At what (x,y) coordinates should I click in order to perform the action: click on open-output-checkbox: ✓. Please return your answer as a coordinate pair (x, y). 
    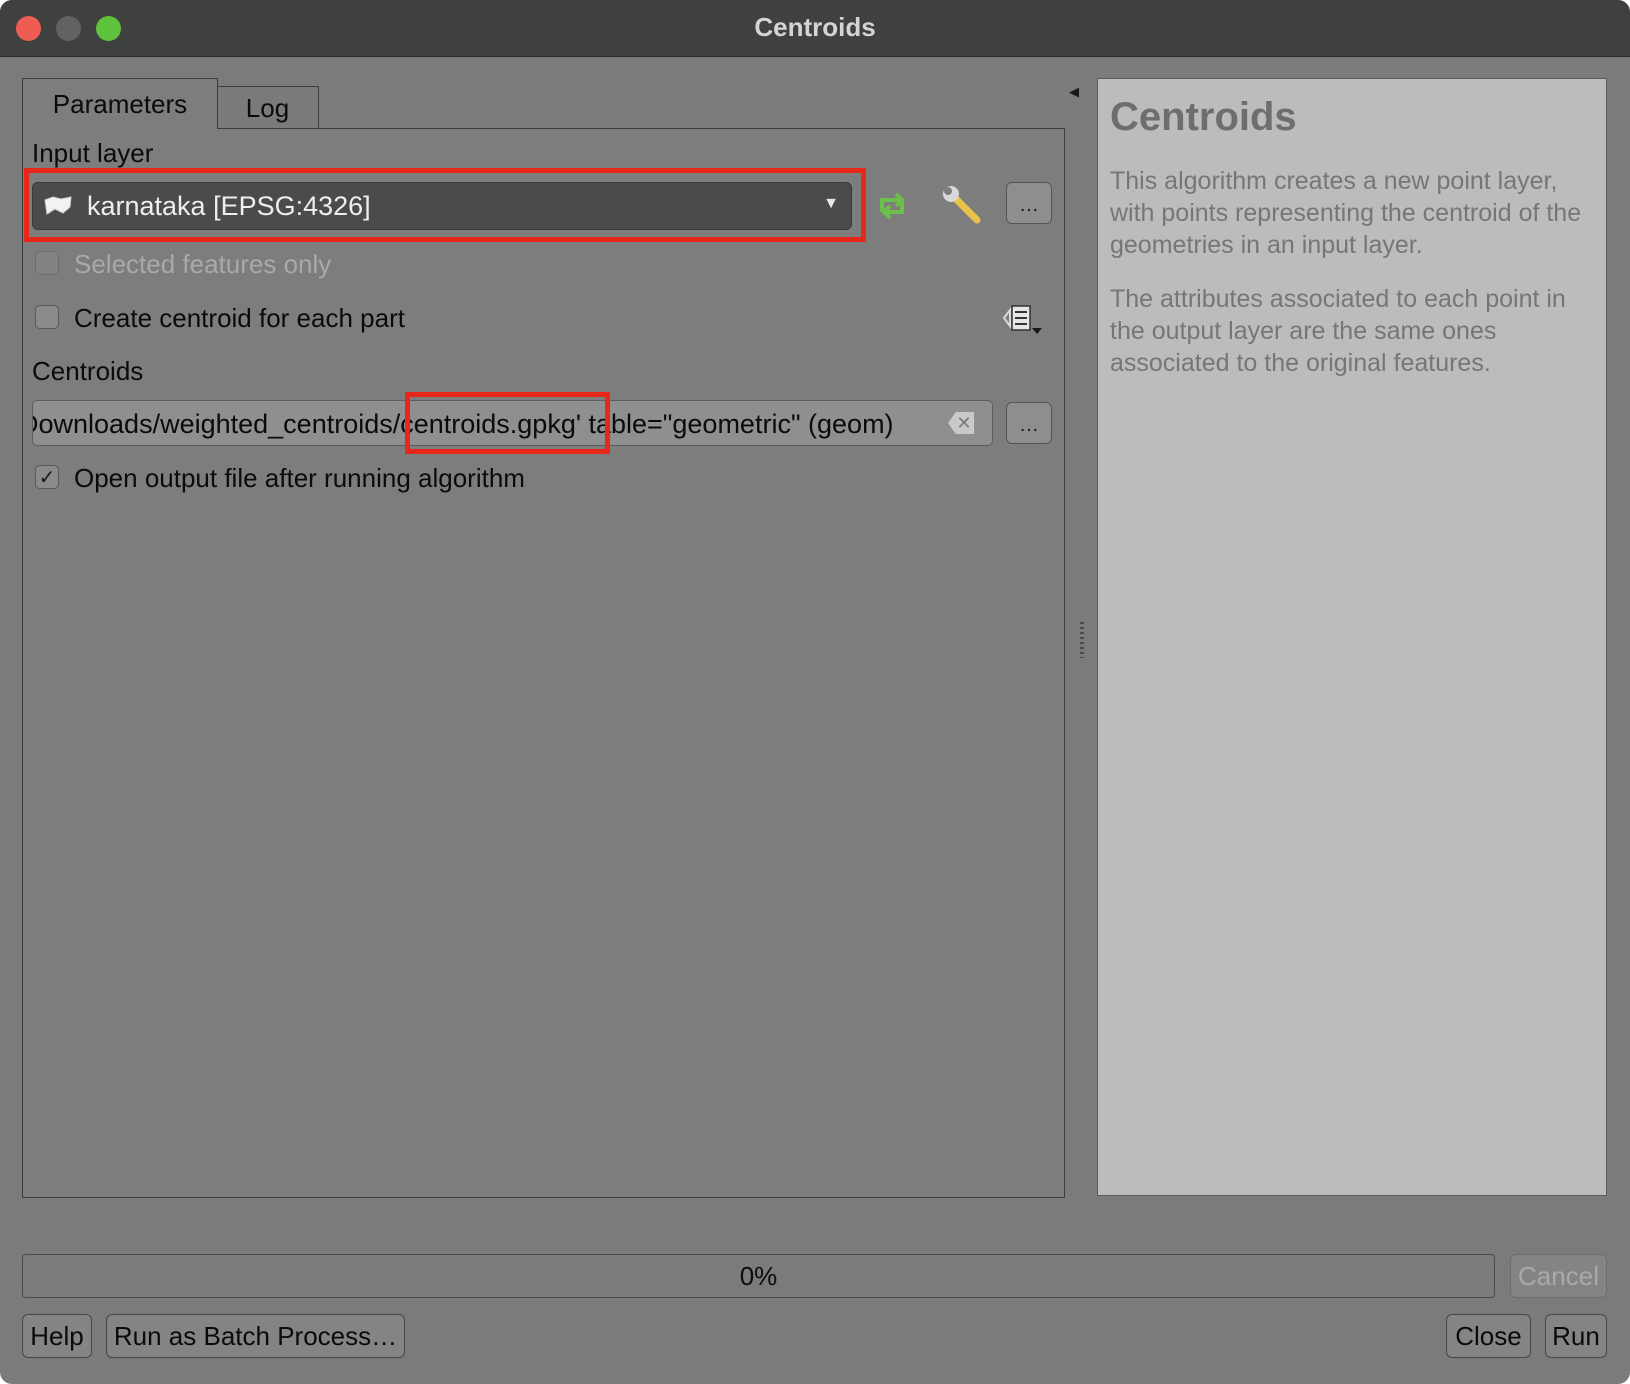
    Looking at the image, I should click on (47, 477).